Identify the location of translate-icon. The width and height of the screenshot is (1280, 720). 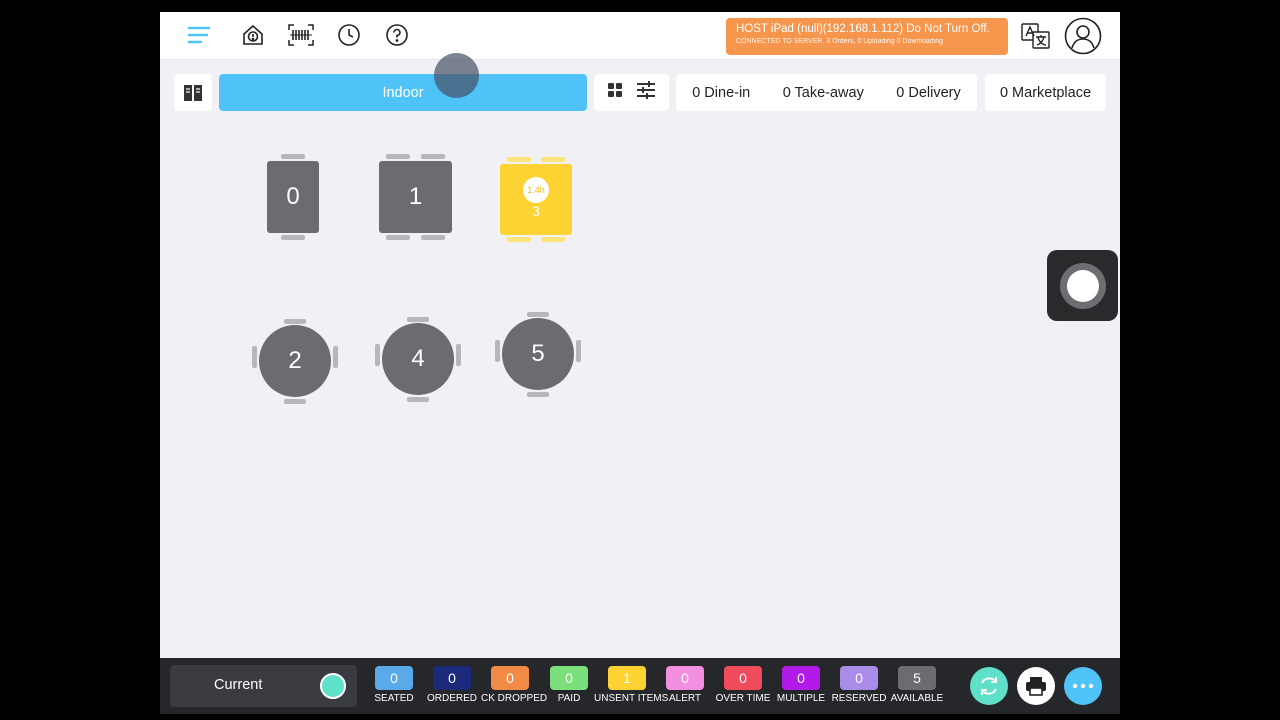
(1036, 36).